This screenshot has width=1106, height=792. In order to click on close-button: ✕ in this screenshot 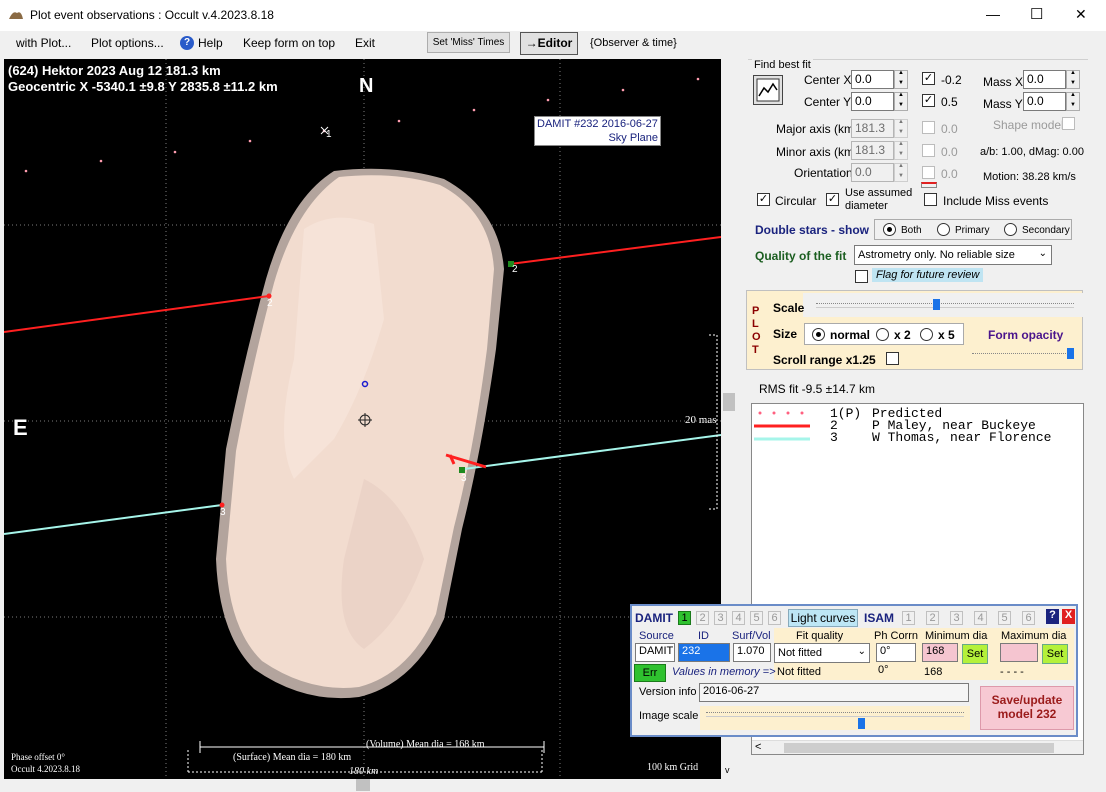, I will do `click(1081, 14)`.